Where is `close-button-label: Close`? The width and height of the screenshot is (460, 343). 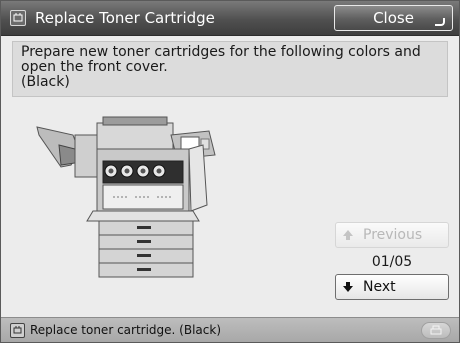 close-button-label: Close is located at coordinates (393, 18).